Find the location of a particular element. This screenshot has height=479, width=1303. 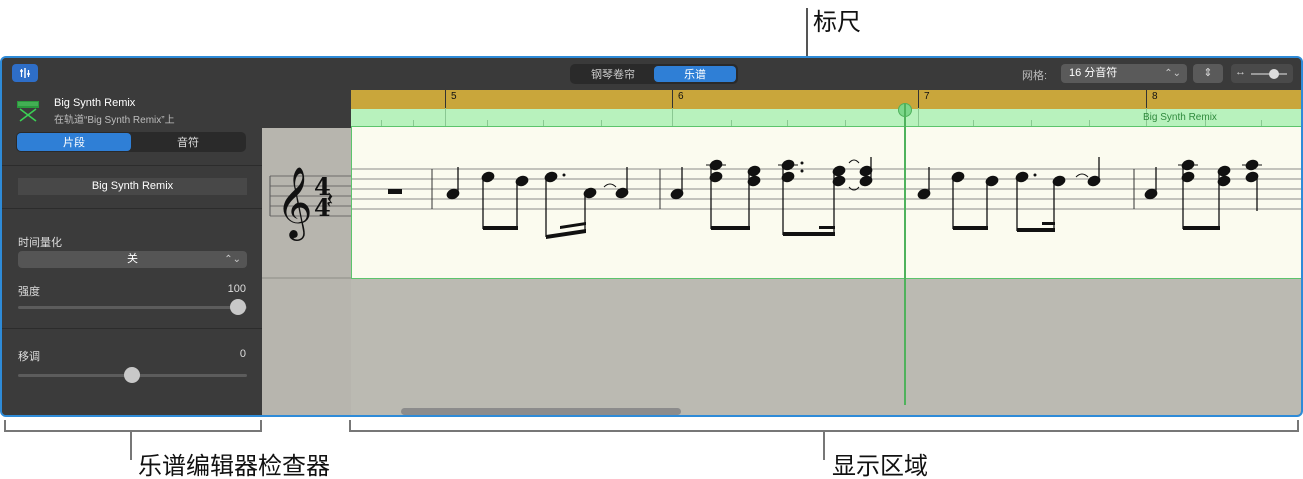

horizontal-scrollbar is located at coordinates (541, 411).